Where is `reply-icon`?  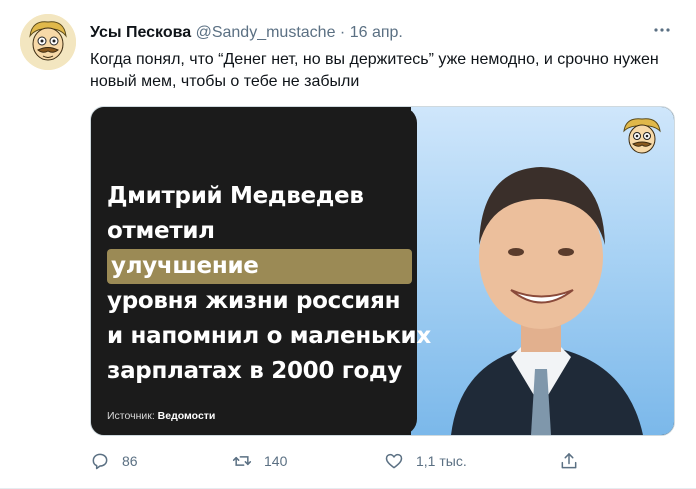 reply-icon is located at coordinates (100, 461).